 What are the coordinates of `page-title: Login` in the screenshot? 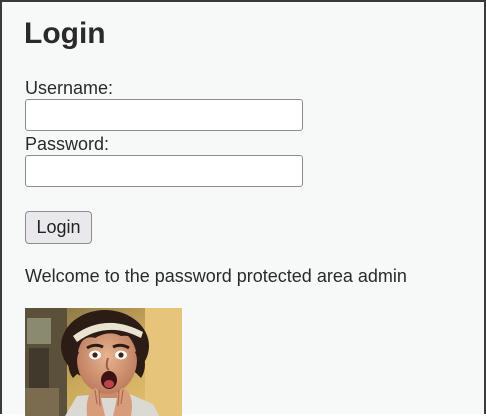 It's located at (65, 33).